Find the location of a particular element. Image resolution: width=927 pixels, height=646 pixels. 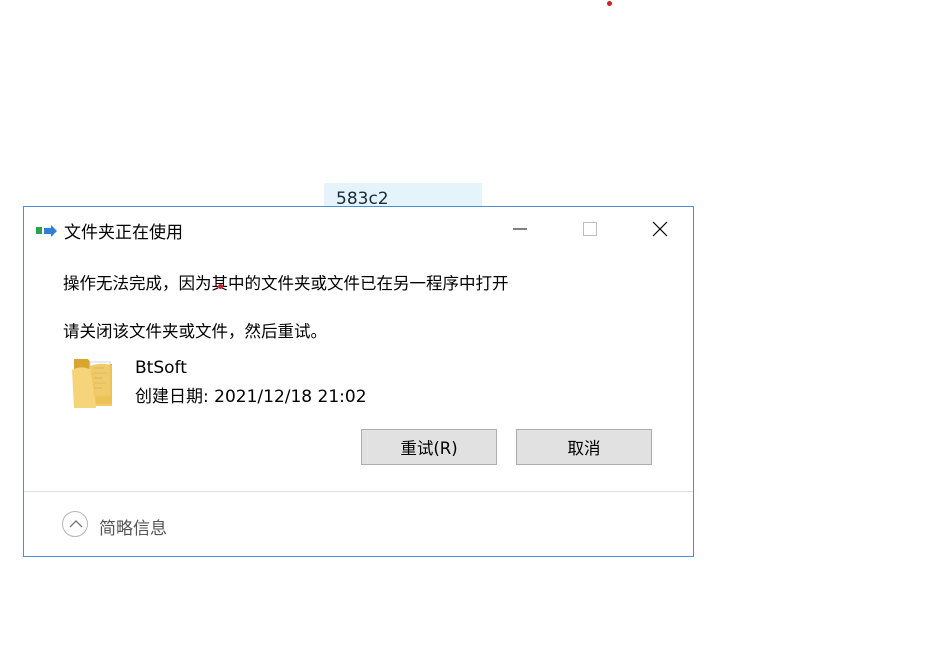

minimize-icon is located at coordinates (520, 229).